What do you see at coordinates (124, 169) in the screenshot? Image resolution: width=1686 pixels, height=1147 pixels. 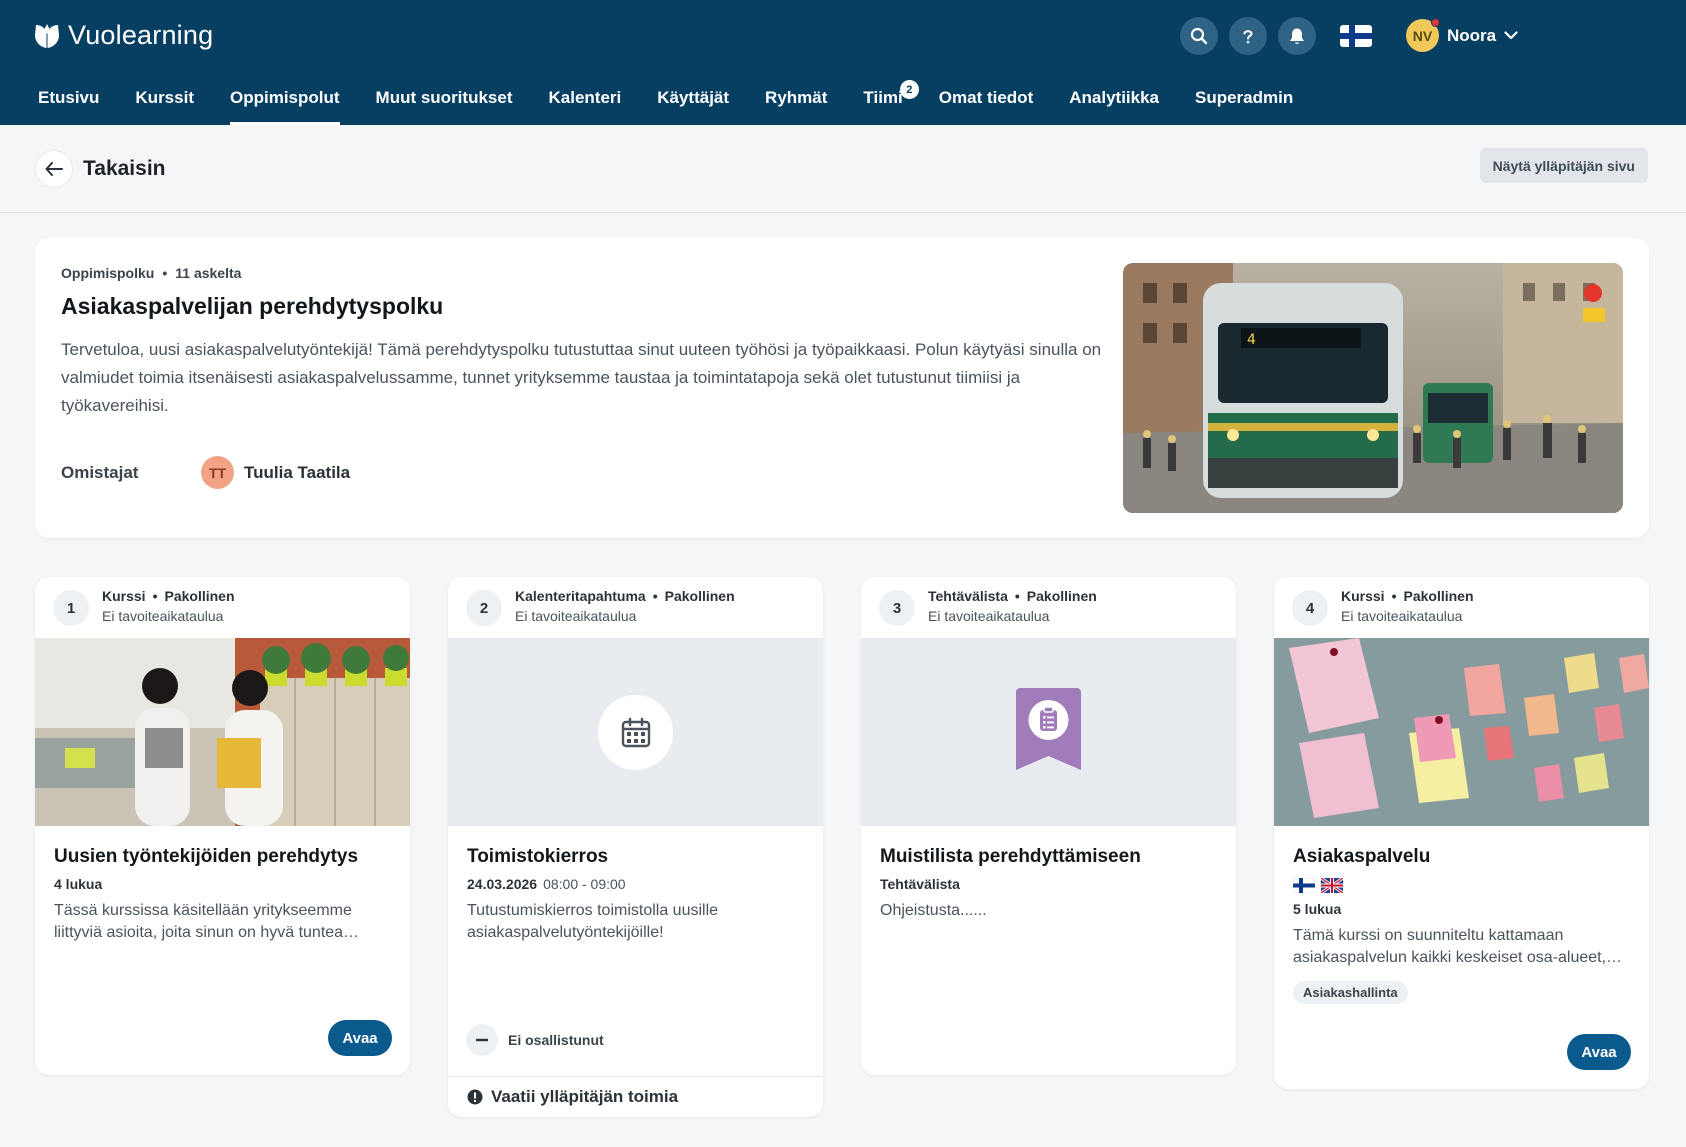 I see `back-label: Takaisin` at bounding box center [124, 169].